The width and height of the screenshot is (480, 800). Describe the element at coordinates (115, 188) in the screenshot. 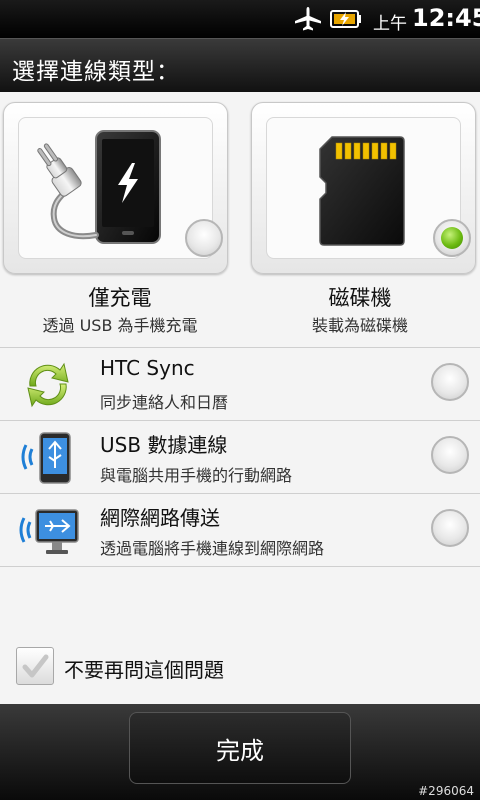

I see `charge-only-tile` at that location.